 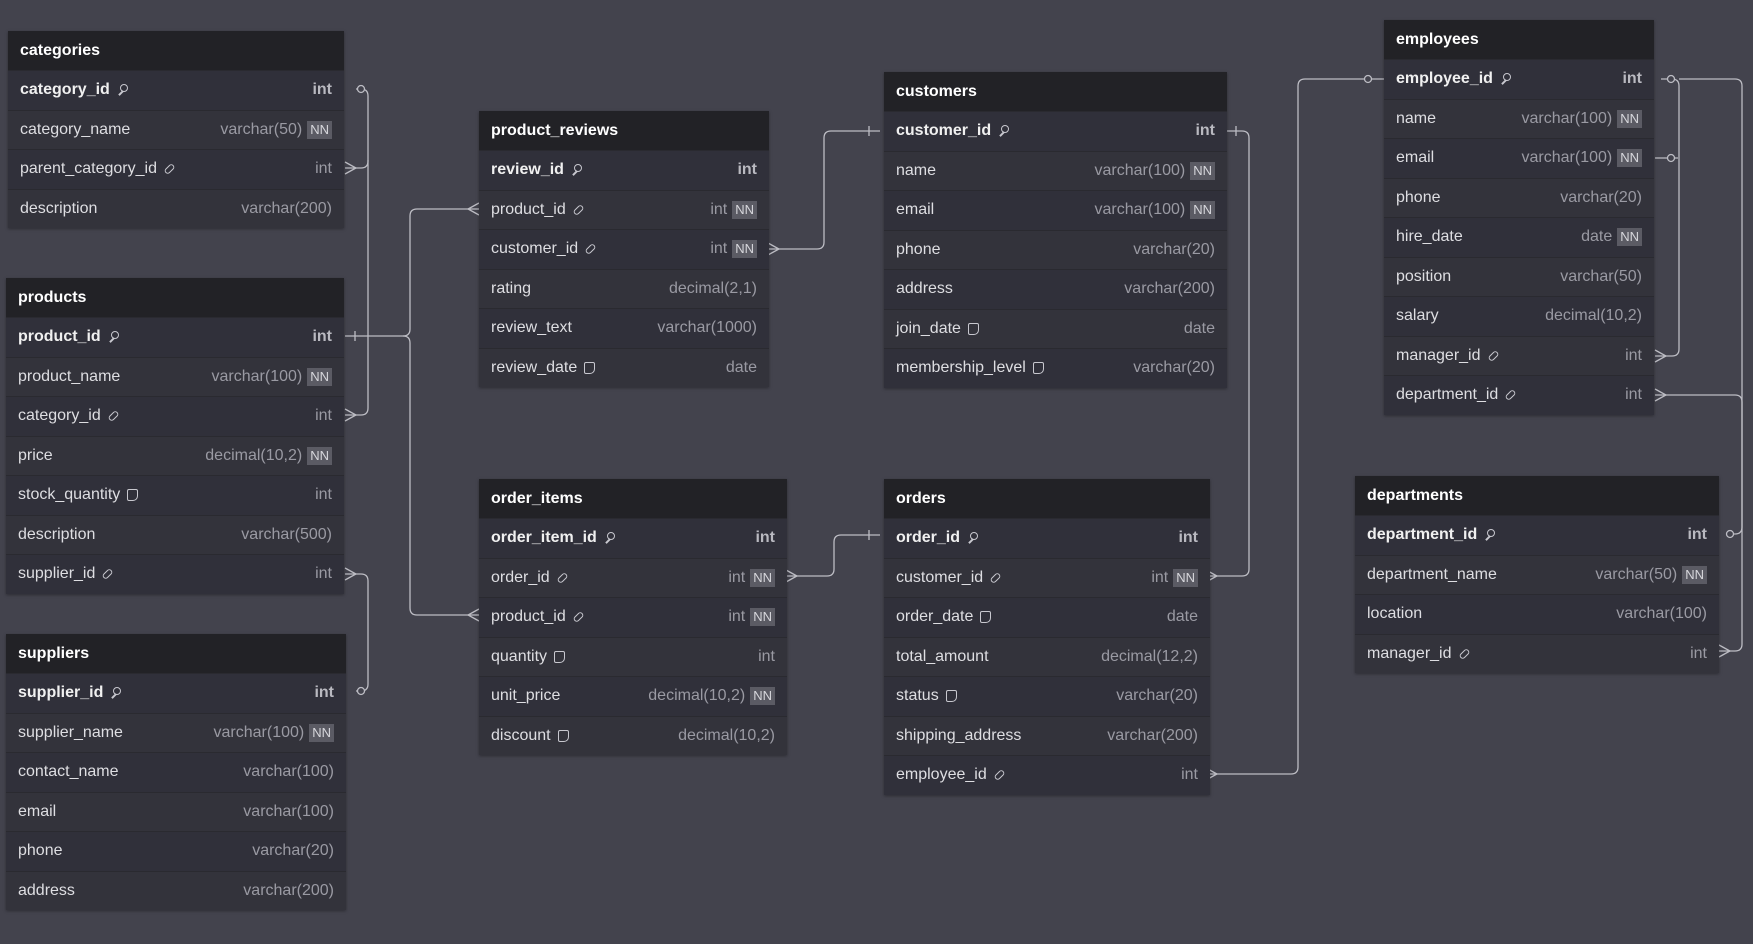 I want to click on field-row: price decimal(10,2) NN, so click(x=175, y=455).